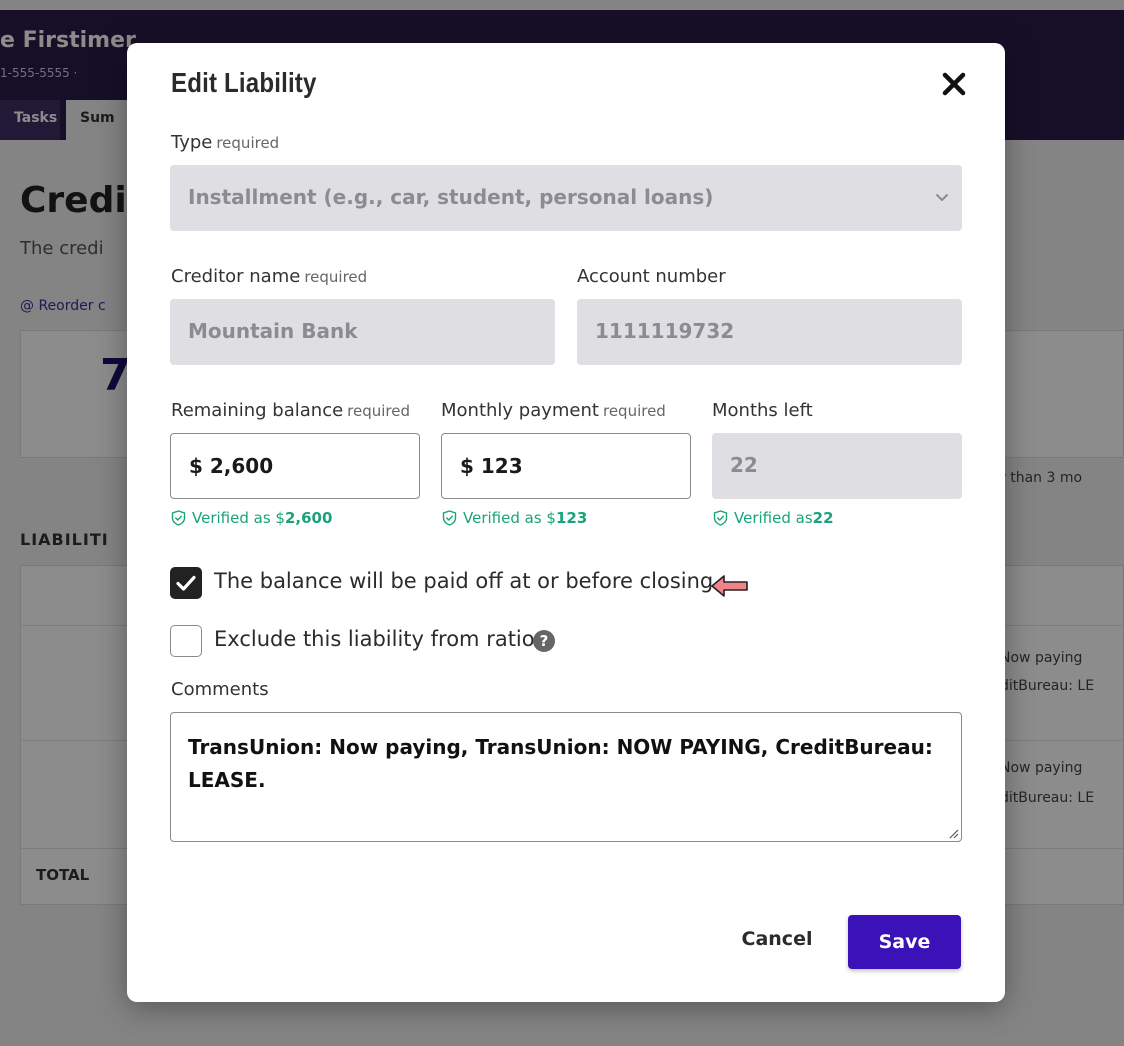  Describe the element at coordinates (762, 410) in the screenshot. I see `months-left-label: Months left` at that location.